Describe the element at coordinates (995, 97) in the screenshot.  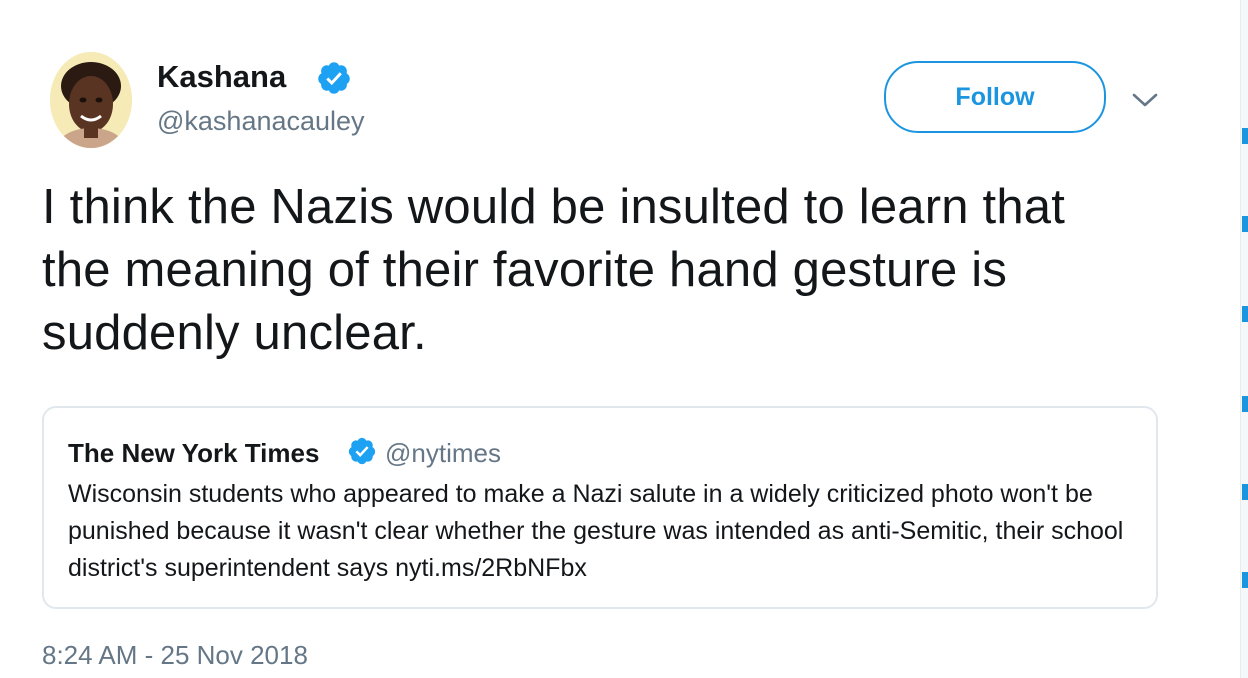
I see `follow-button: Follow` at that location.